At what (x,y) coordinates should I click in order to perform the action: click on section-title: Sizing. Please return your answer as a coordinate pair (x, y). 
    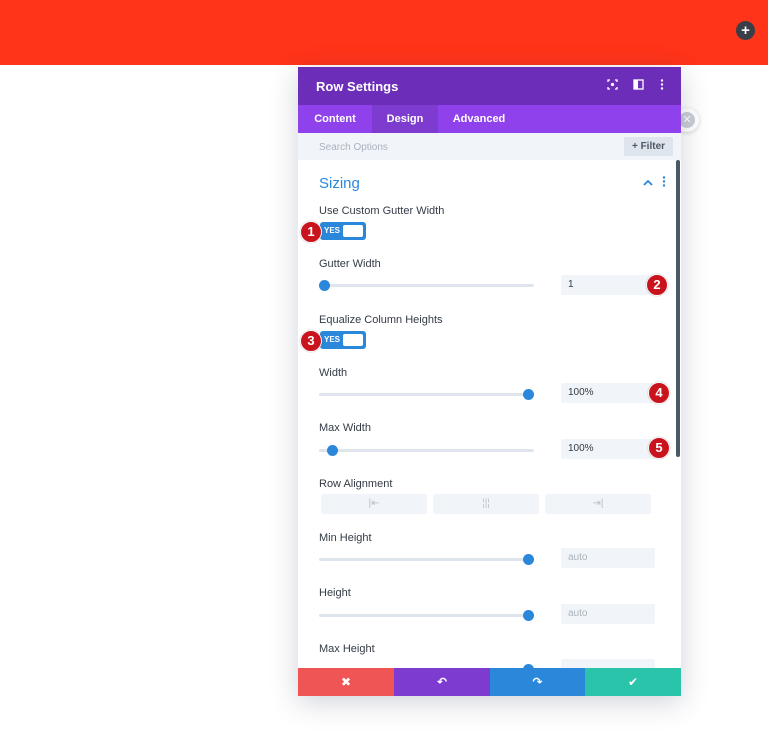
    Looking at the image, I should click on (339, 183).